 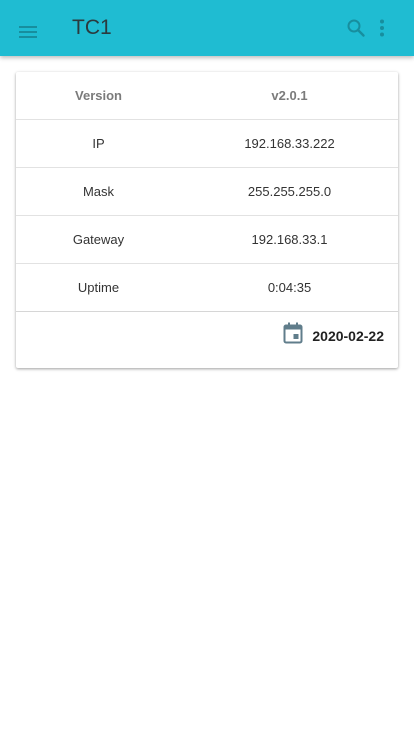 What do you see at coordinates (98, 287) in the screenshot?
I see `row-key-uptime: Uptime` at bounding box center [98, 287].